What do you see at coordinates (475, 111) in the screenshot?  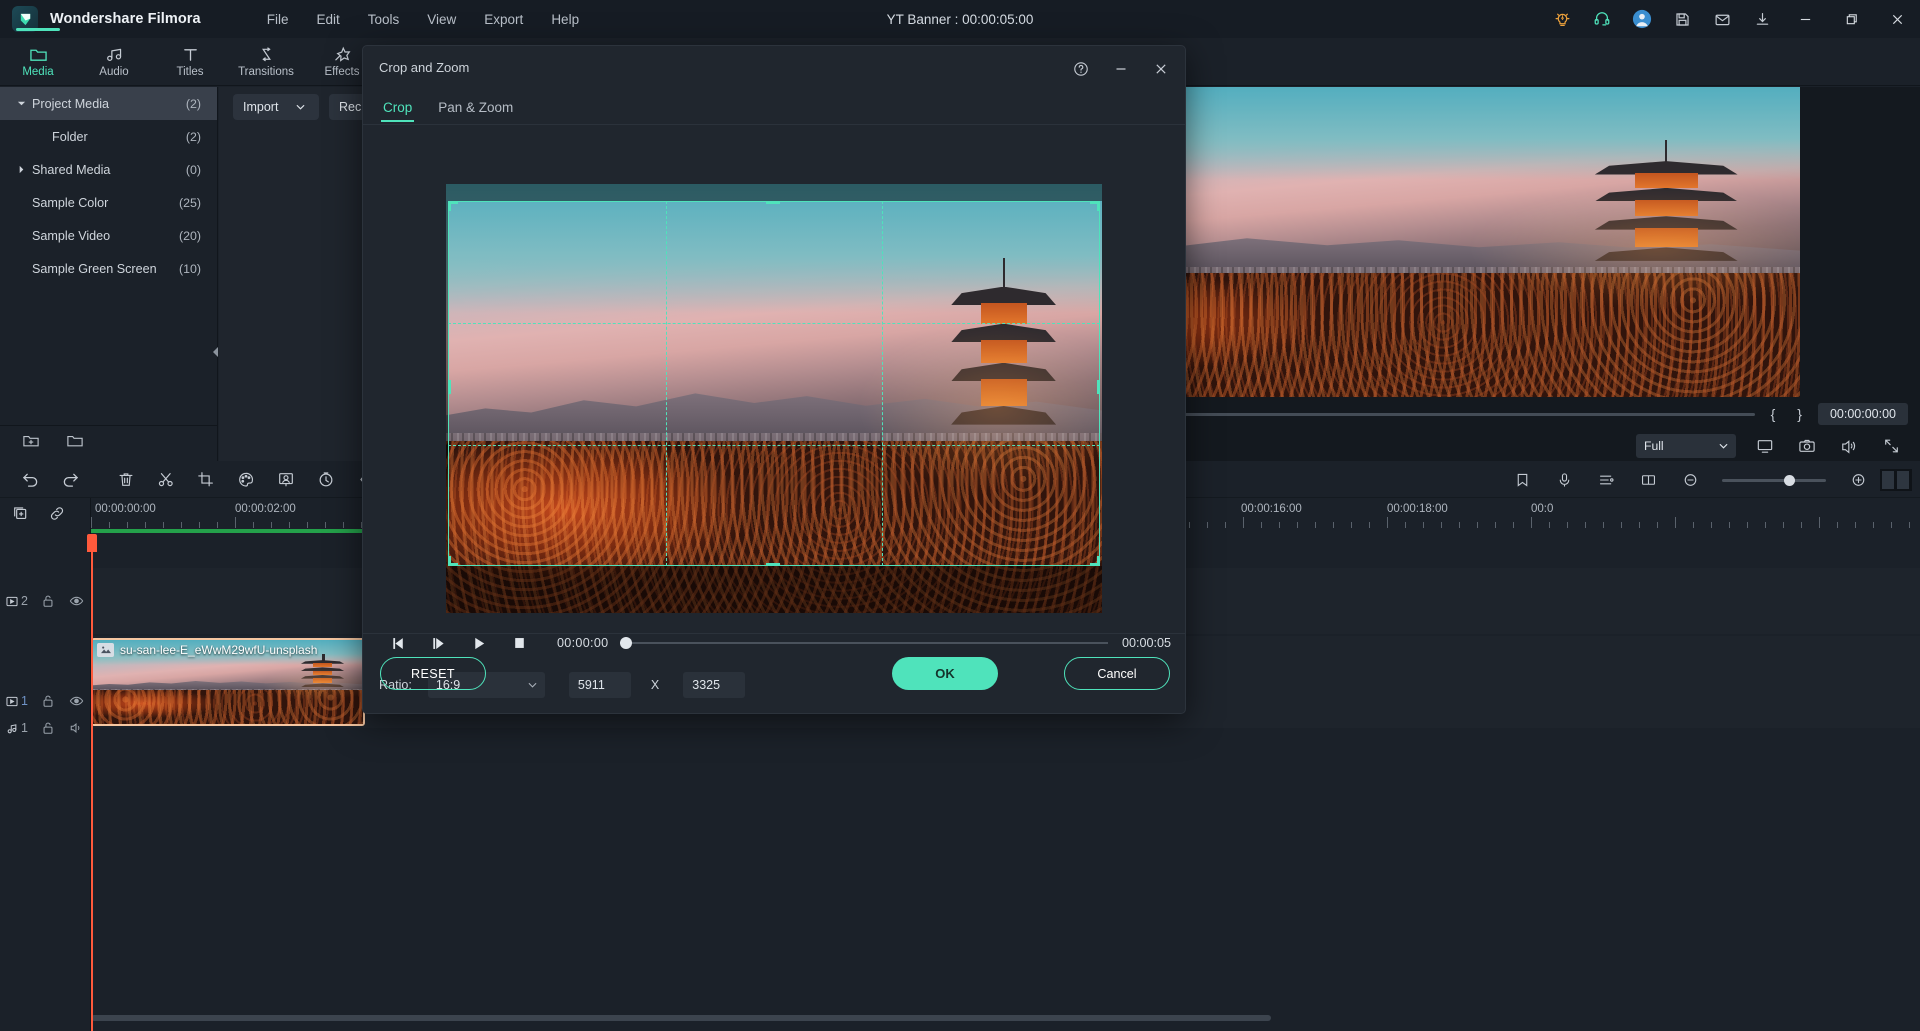 I see `tab-pan-and-zoom: Pan & Zoom` at bounding box center [475, 111].